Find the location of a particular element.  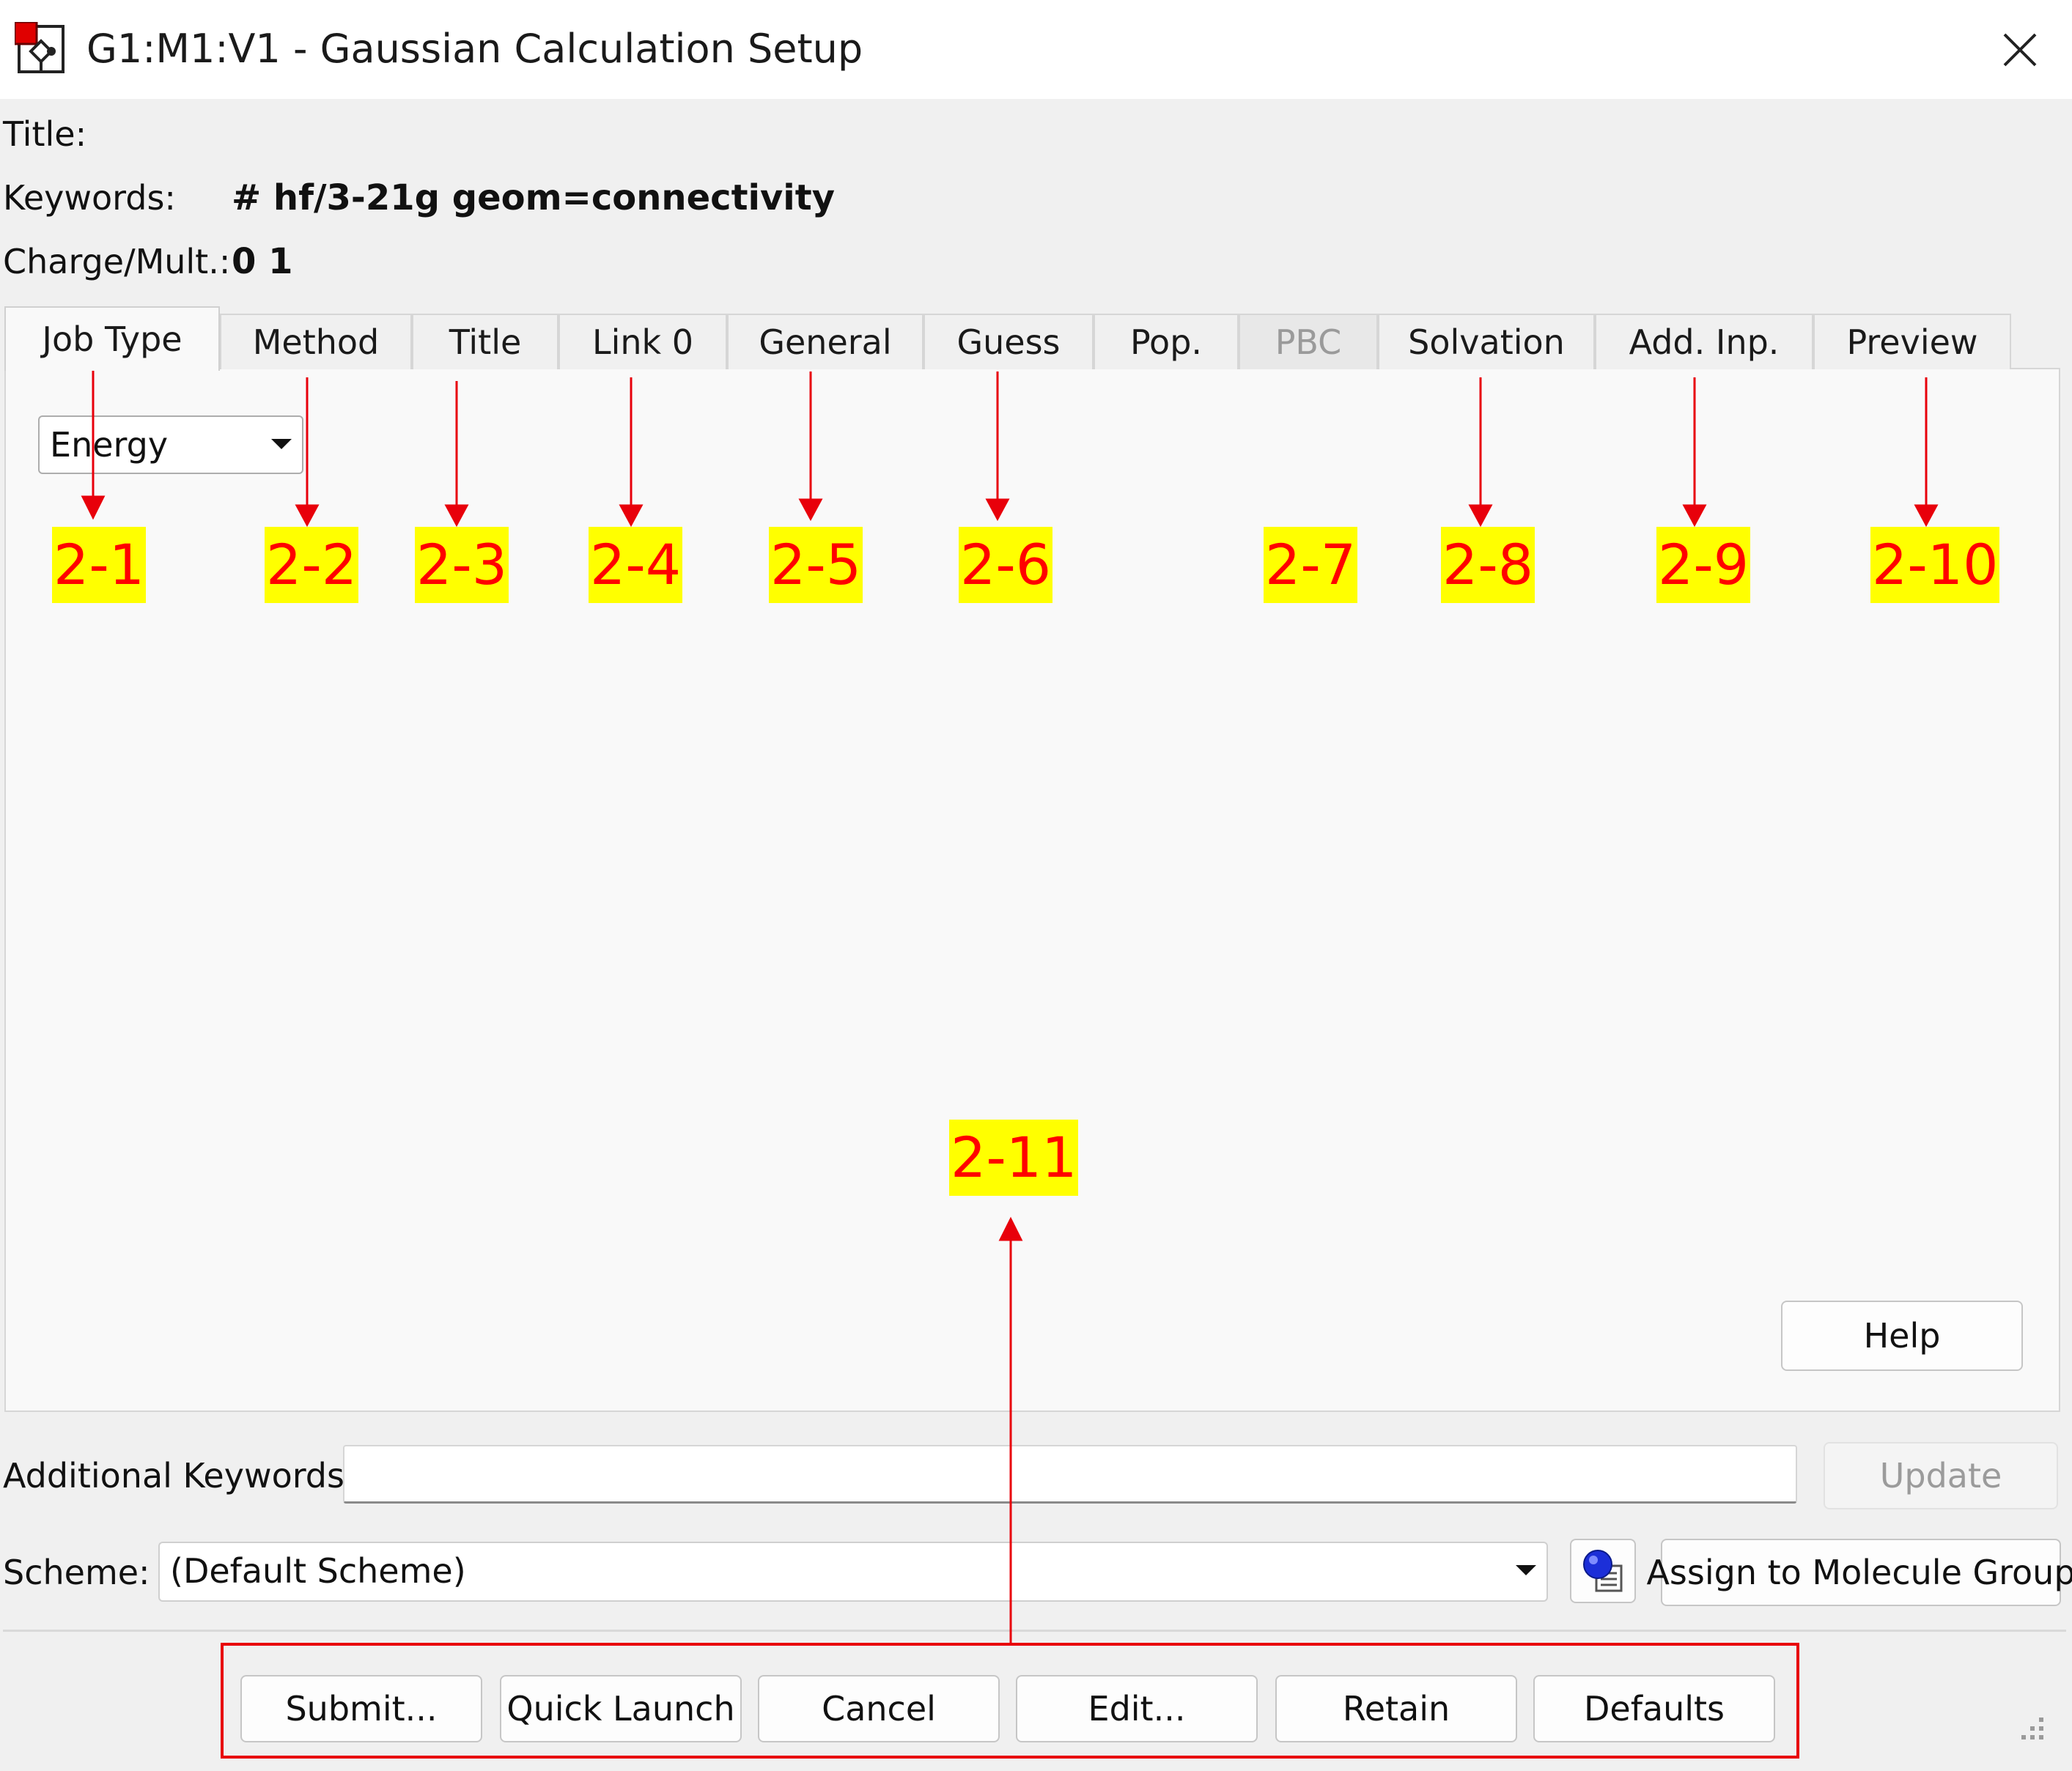

tab-label: Solvation is located at coordinates (1486, 342).